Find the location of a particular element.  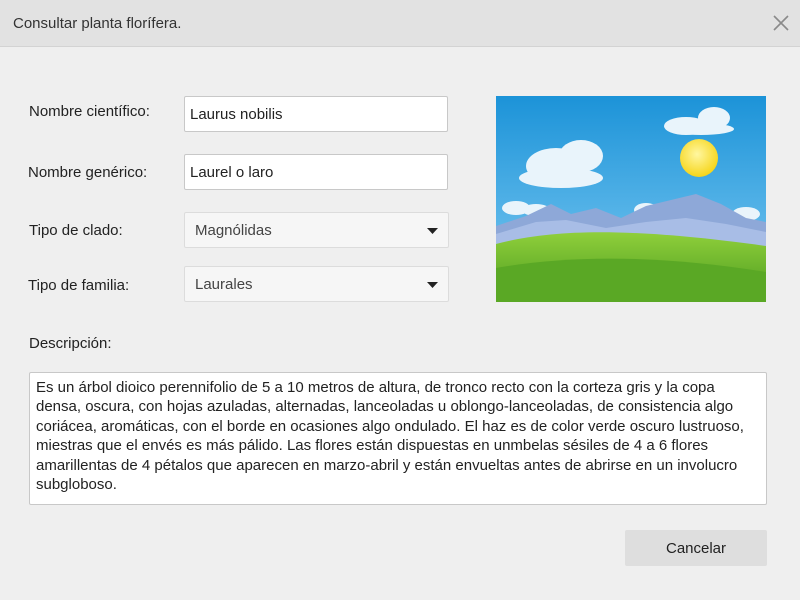

close-icon is located at coordinates (781, 23).